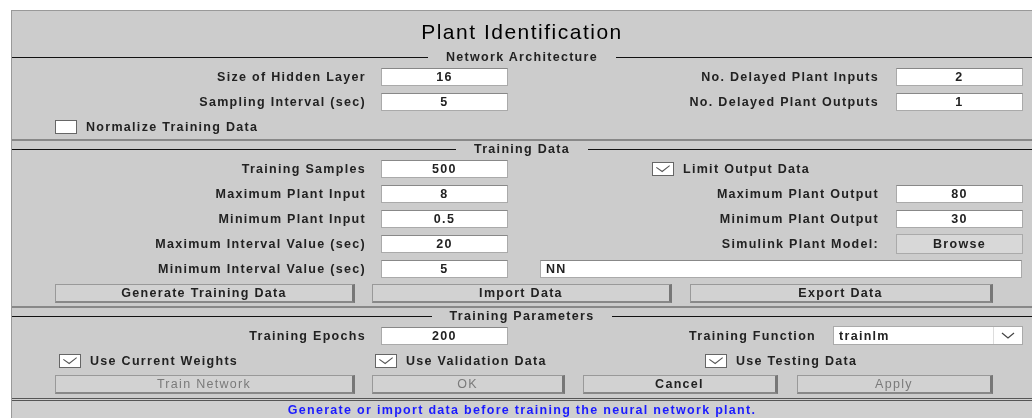  I want to click on field-label: Training Samples, so click(303, 168).